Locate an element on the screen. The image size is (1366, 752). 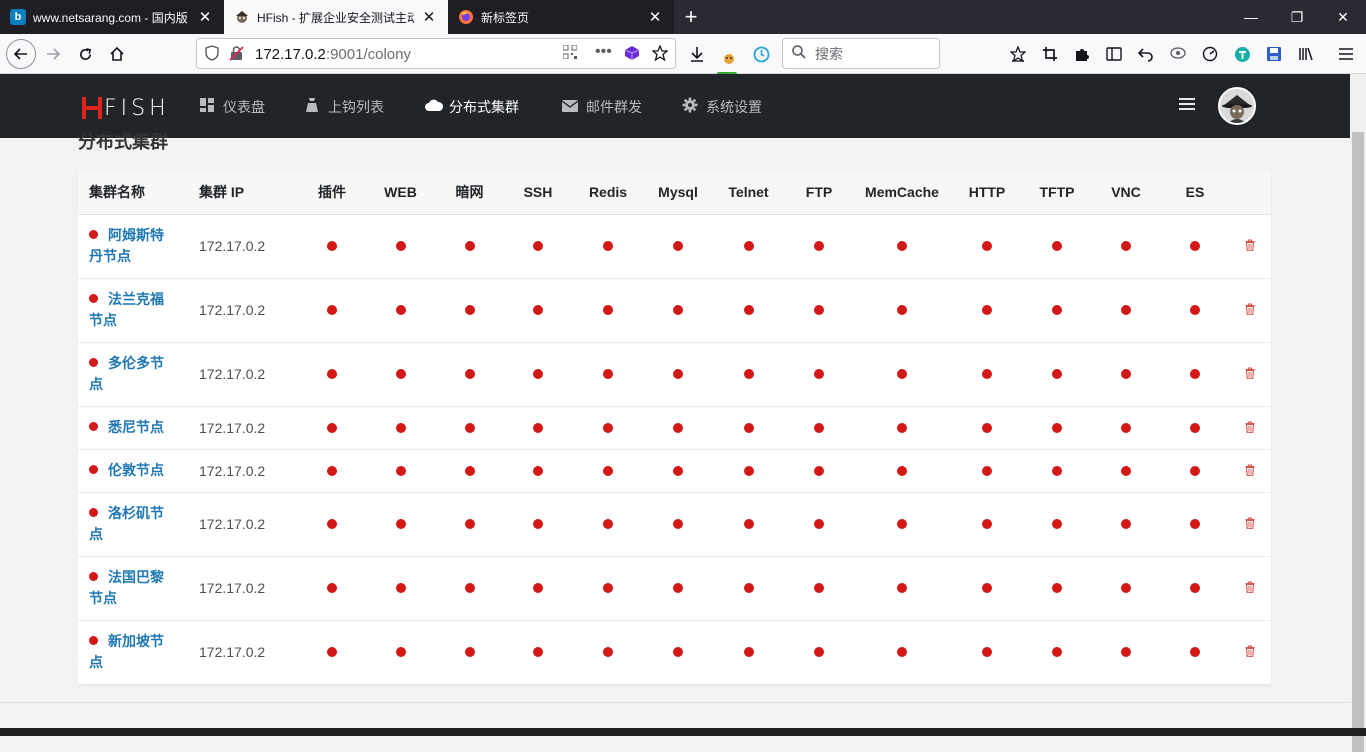
column-header: 集群名称 is located at coordinates (133, 193).